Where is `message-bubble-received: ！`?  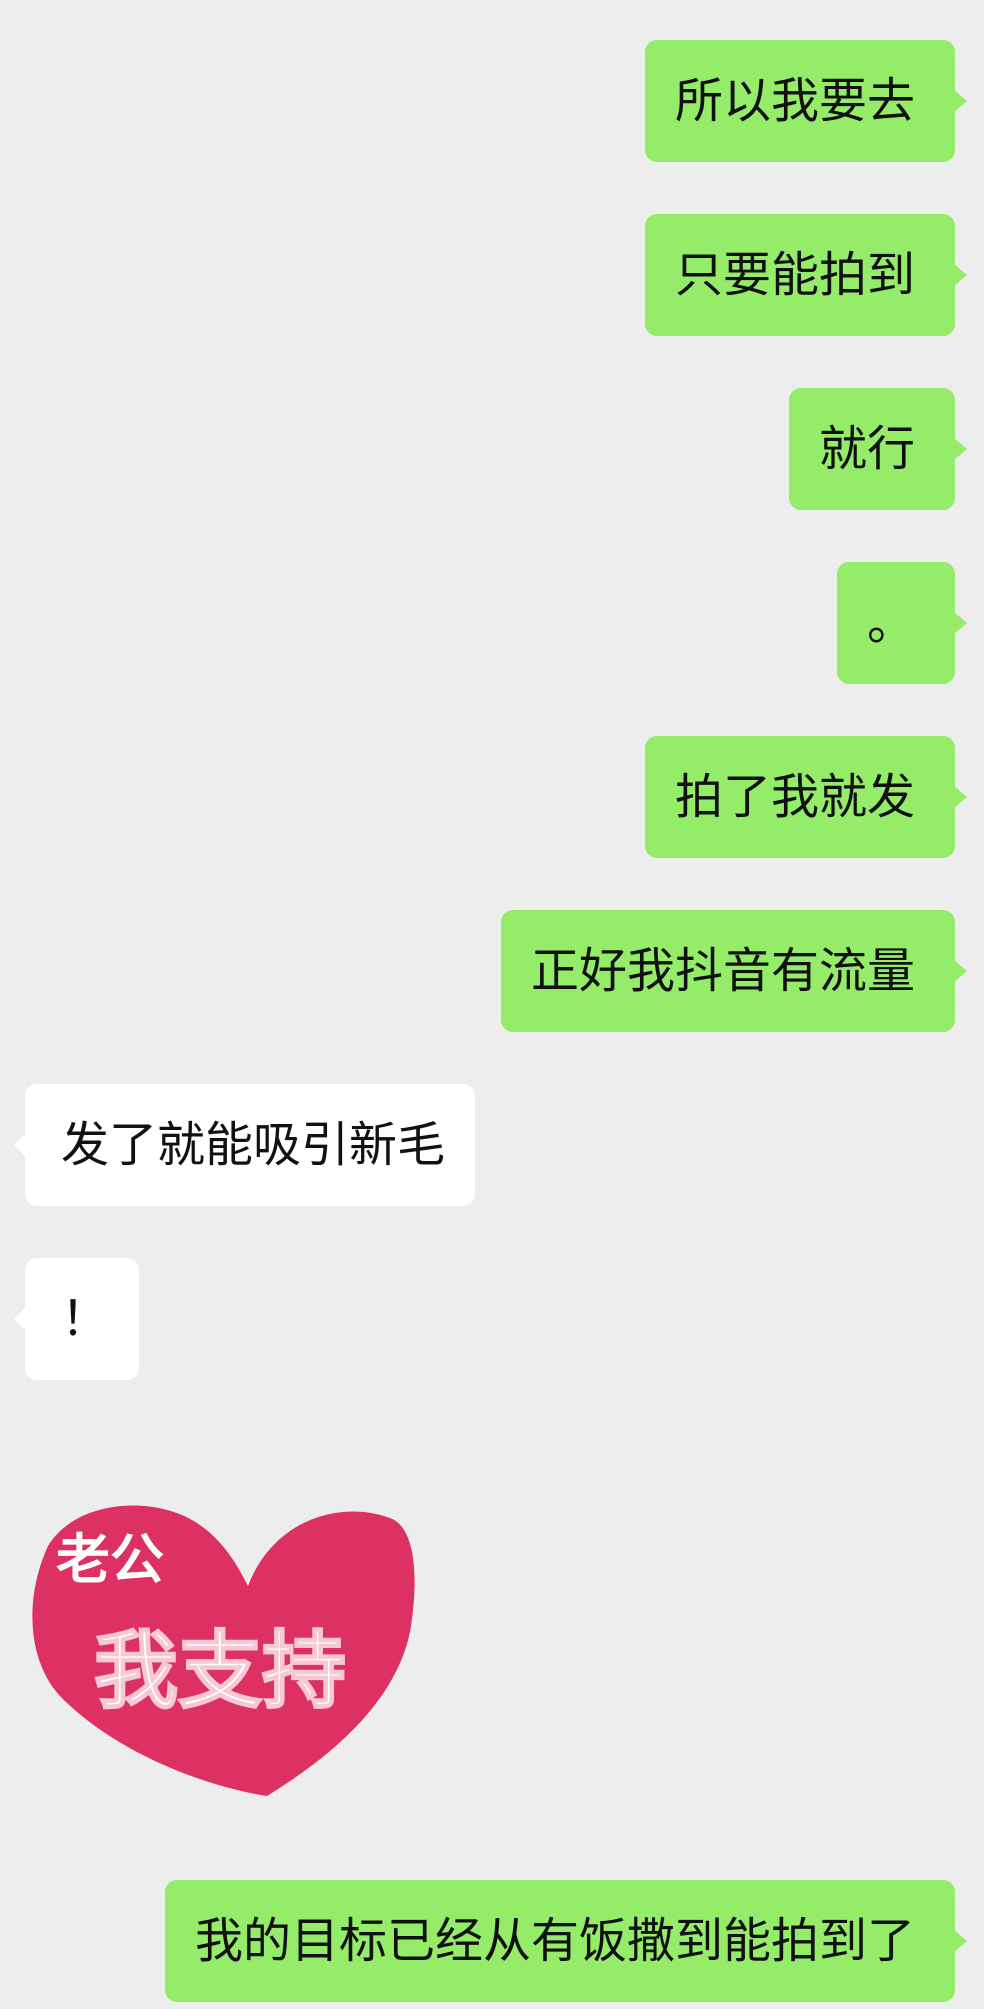
message-bubble-received: ！ is located at coordinates (76, 1319).